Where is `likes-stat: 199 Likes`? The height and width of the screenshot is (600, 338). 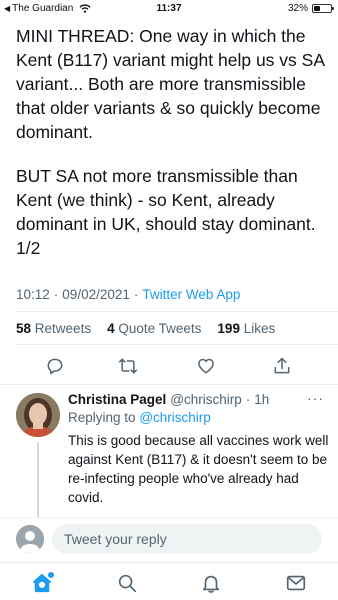
likes-stat: 199 Likes is located at coordinates (246, 328).